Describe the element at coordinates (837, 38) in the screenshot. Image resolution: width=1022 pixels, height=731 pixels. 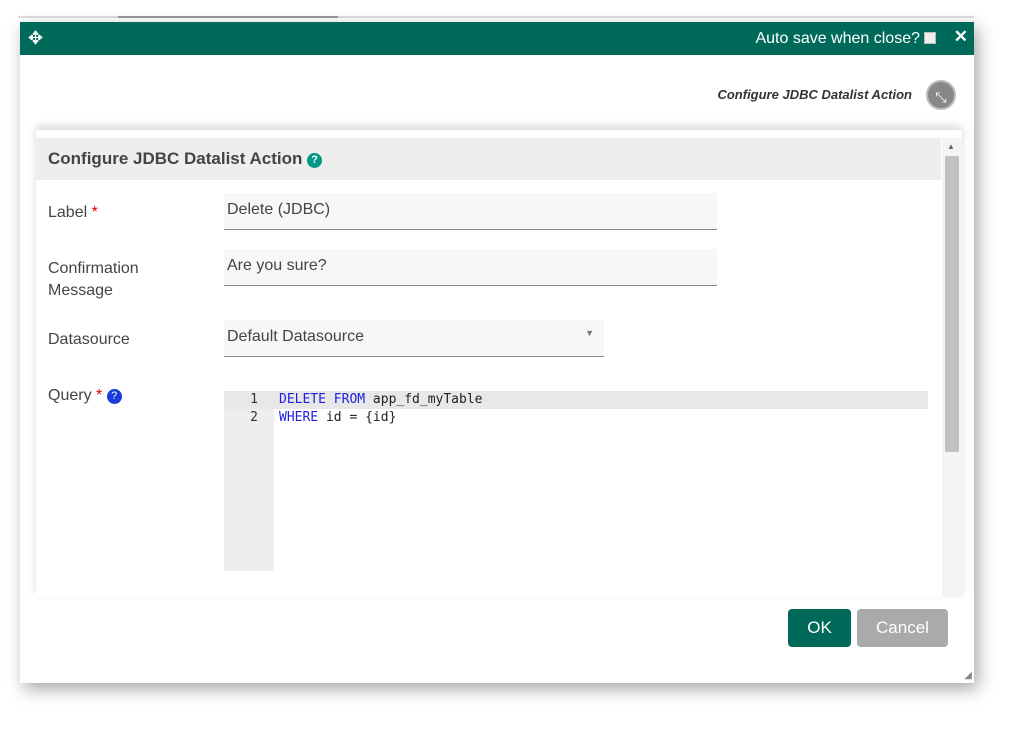
I see `auto-save-label: Auto save when close?` at that location.